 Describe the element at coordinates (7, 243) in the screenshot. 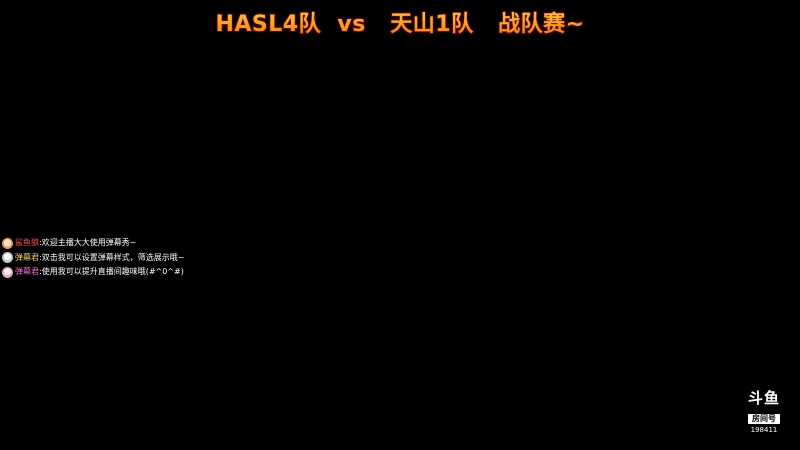

I see `user-avatar-icon` at that location.